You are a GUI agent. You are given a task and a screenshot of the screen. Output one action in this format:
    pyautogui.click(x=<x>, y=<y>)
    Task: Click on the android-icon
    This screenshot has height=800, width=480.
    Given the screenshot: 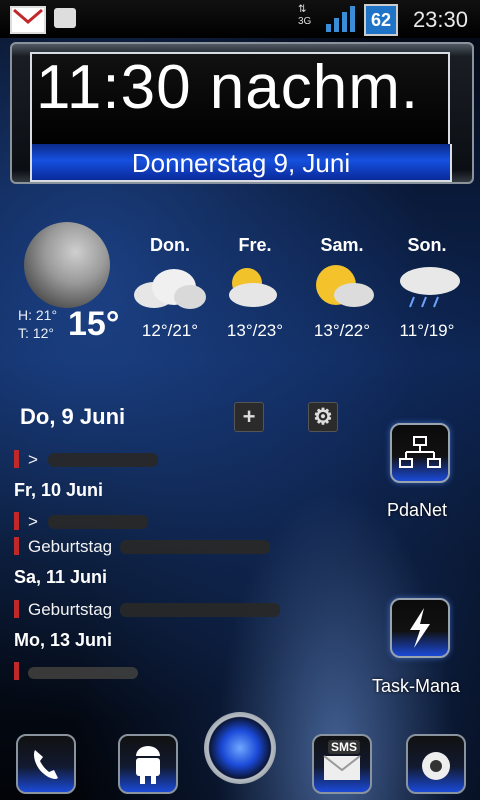 What is the action you would take?
    pyautogui.click(x=148, y=765)
    